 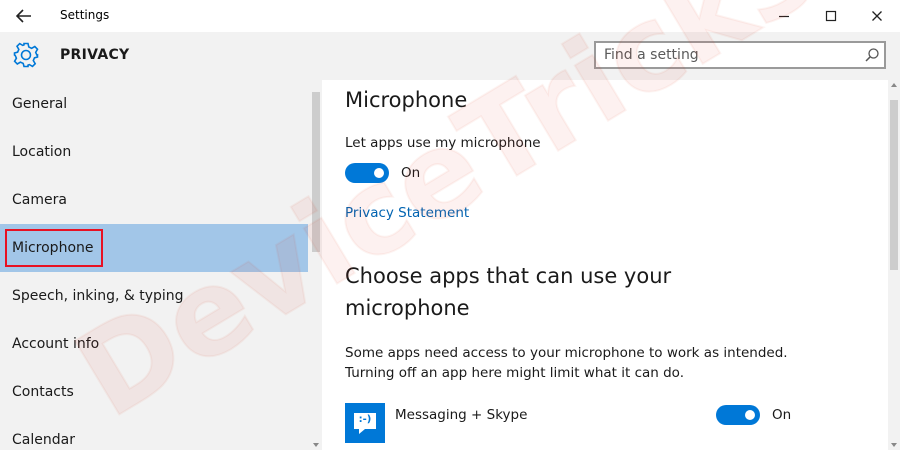 I want to click on sidebar-item-contacts: Contacts, so click(x=154, y=392).